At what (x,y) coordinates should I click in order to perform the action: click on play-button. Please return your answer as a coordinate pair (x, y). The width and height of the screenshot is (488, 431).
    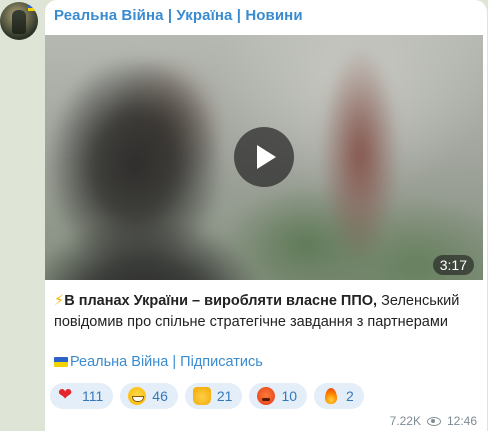
    Looking at the image, I should click on (264, 157).